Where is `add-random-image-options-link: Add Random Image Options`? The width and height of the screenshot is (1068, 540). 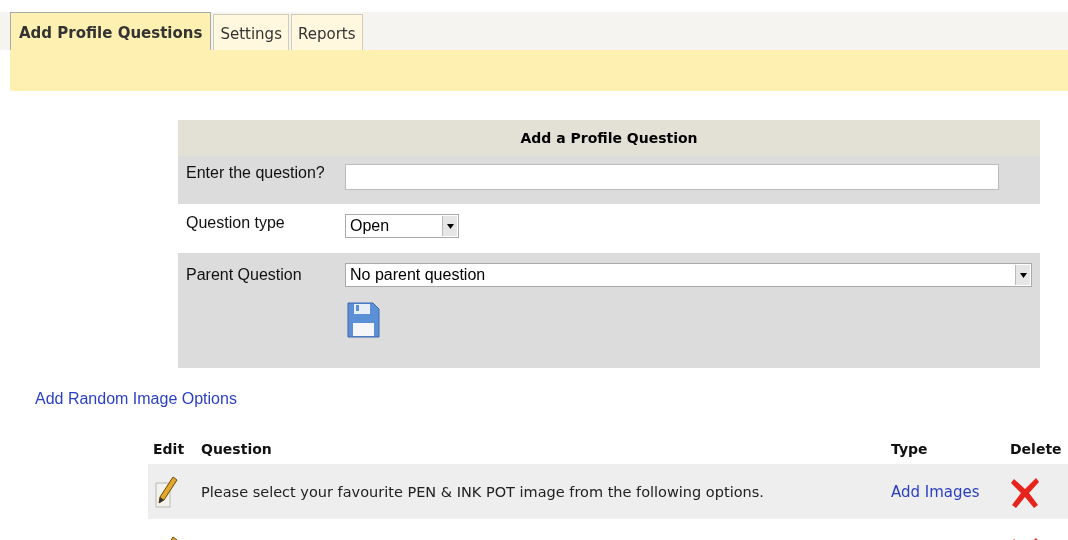
add-random-image-options-link: Add Random Image Options is located at coordinates (136, 399).